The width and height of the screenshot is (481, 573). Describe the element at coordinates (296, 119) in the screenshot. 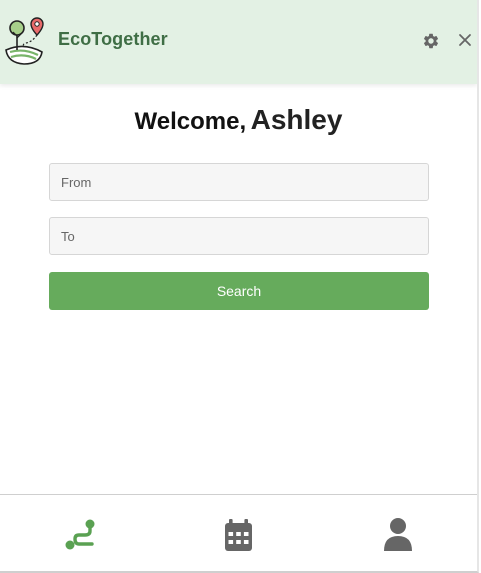

I see `welcome-user-name: Ashley` at that location.